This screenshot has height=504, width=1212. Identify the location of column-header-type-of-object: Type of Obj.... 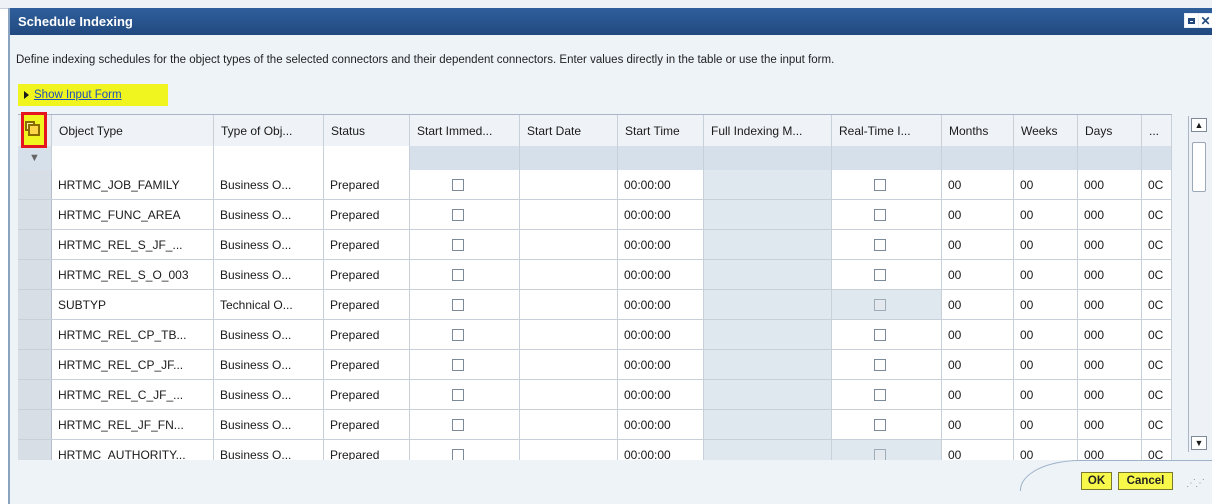
(269, 131).